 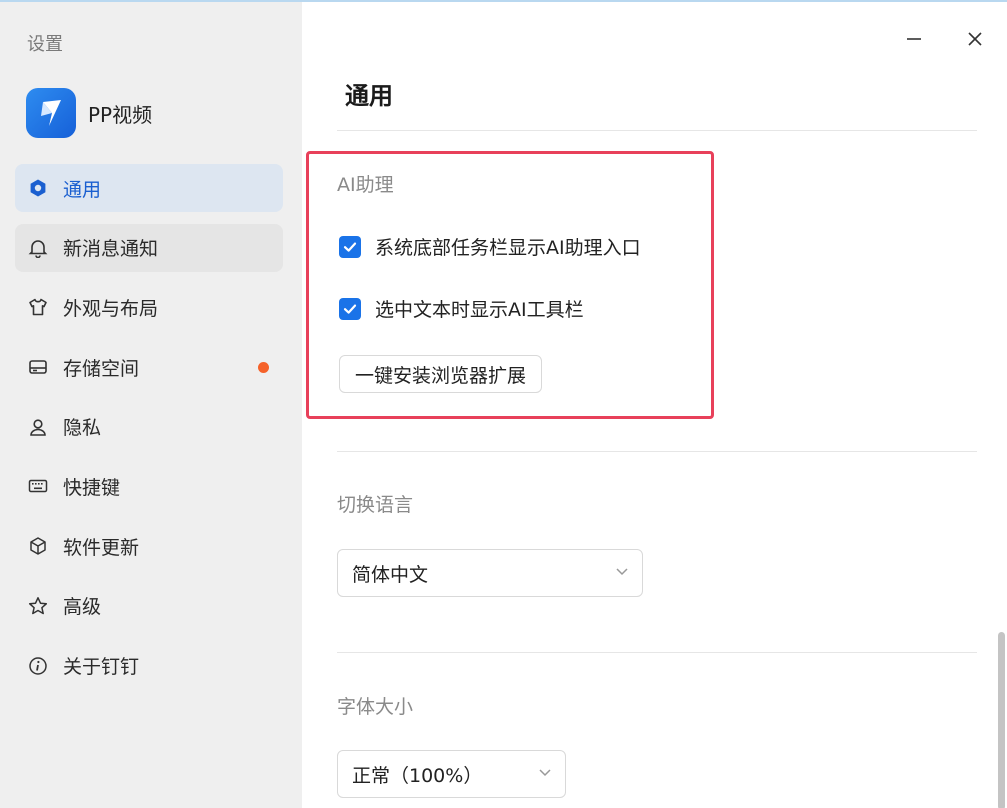 What do you see at coordinates (417, 775) in the screenshot?
I see `select-value: 正常（100%）` at bounding box center [417, 775].